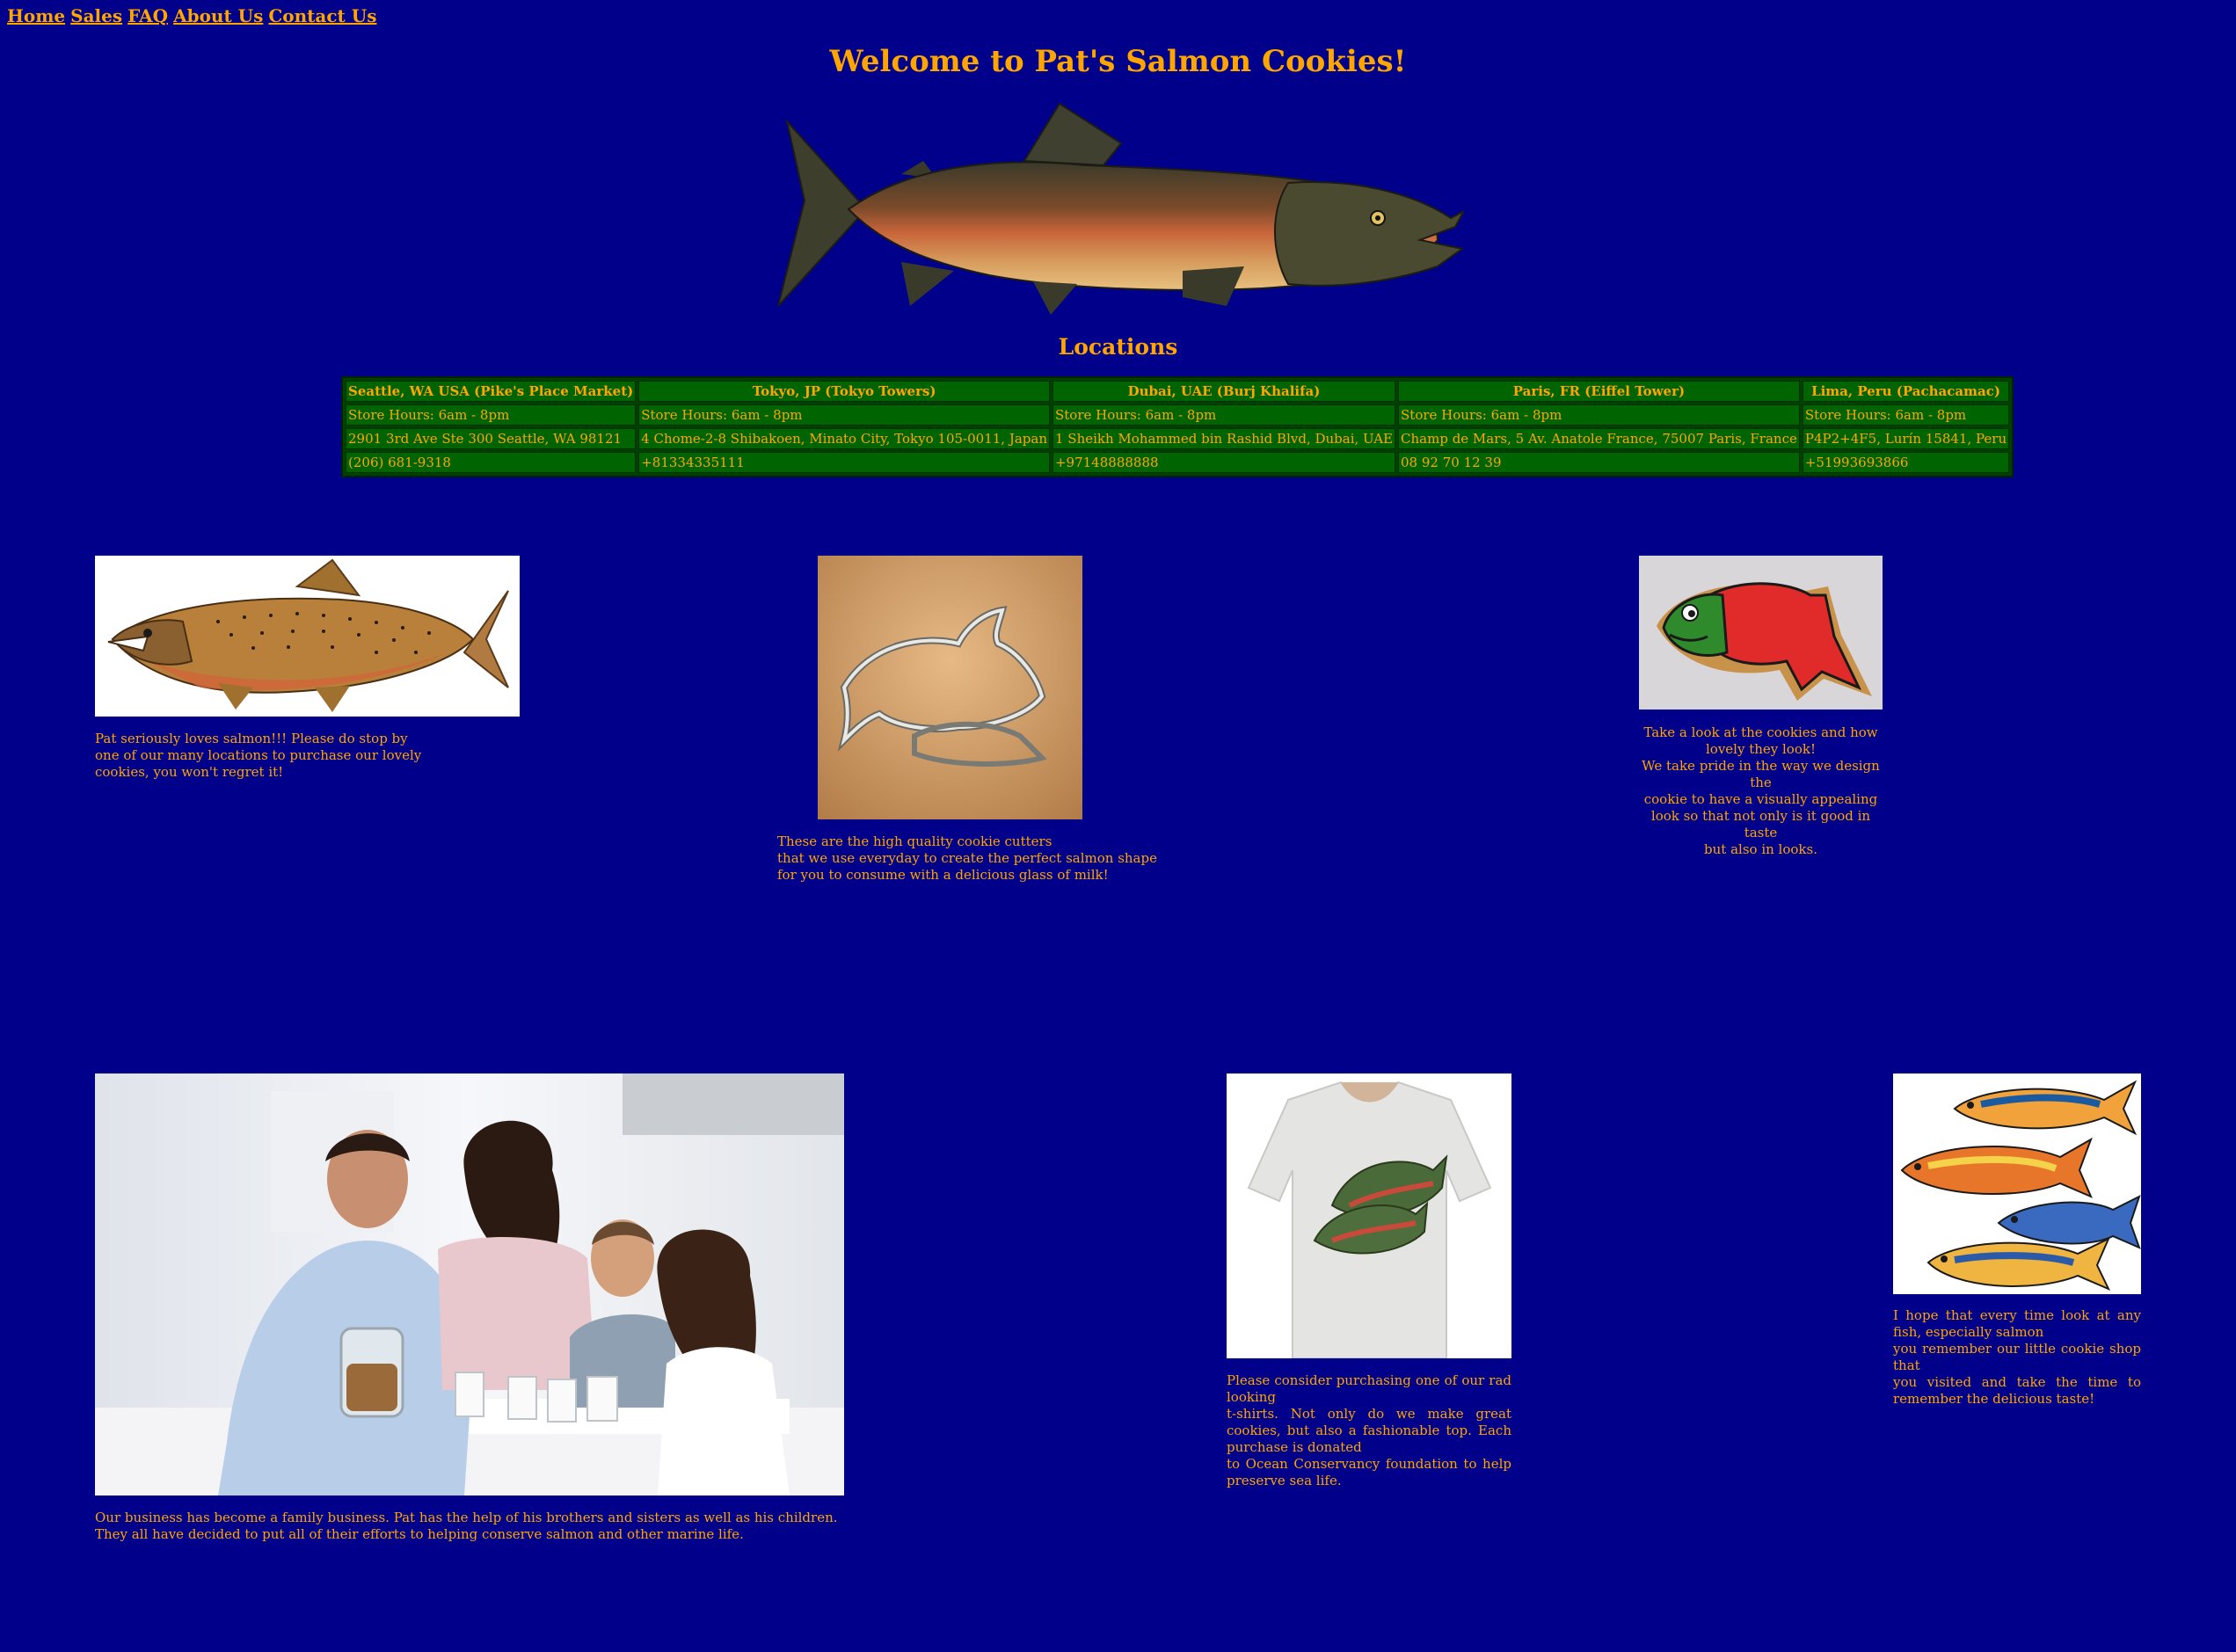 This screenshot has height=1652, width=2236. I want to click on store-phone-lima: +51993693866, so click(1906, 462).